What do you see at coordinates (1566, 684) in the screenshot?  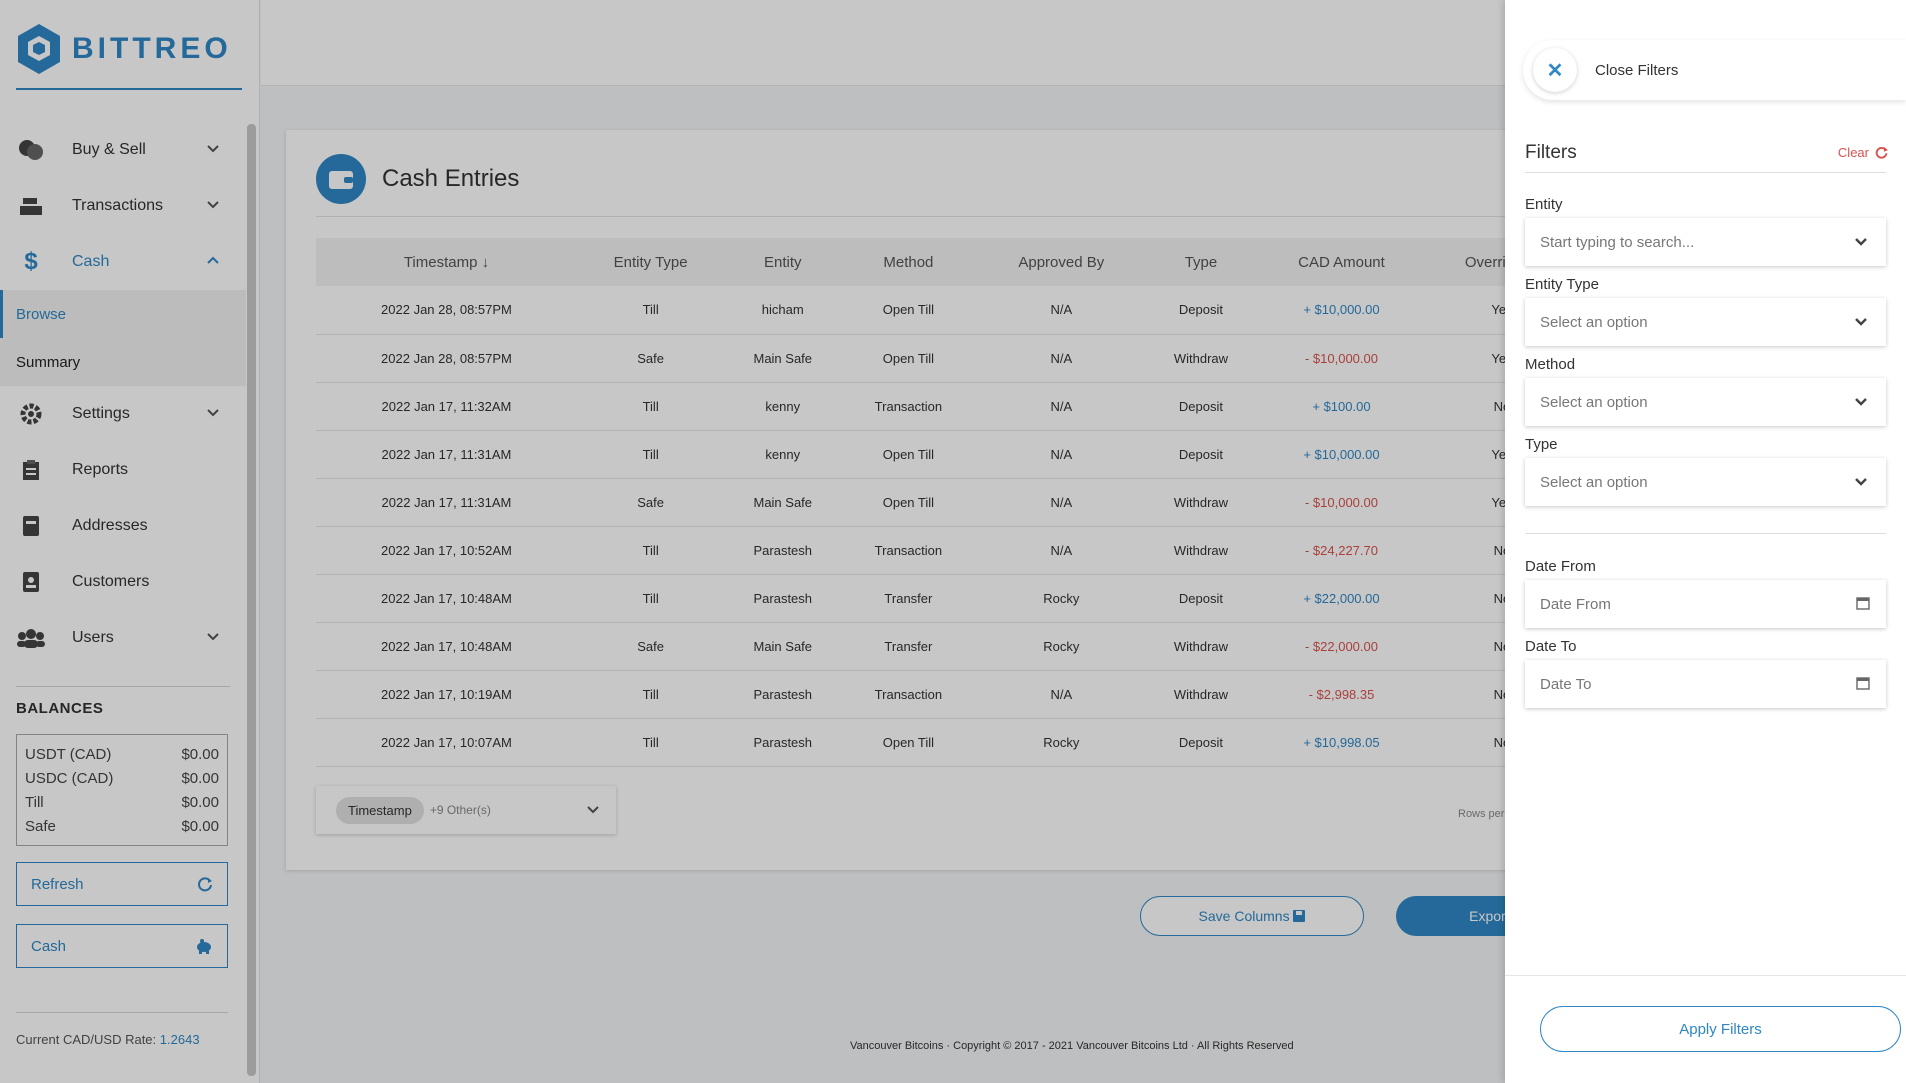 I see `date-to-placeholder: Date To` at bounding box center [1566, 684].